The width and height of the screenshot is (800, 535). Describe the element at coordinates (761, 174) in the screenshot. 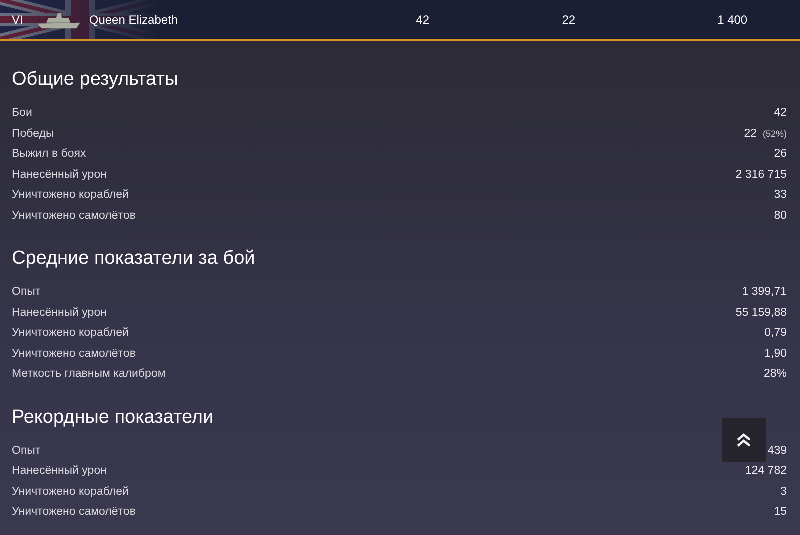

I see `stat-value: 2 316 715` at that location.